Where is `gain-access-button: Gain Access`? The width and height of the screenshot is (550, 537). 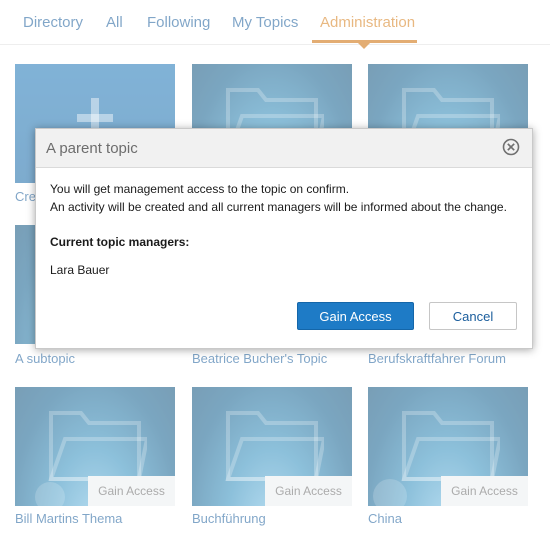 gain-access-button: Gain Access is located at coordinates (355, 316).